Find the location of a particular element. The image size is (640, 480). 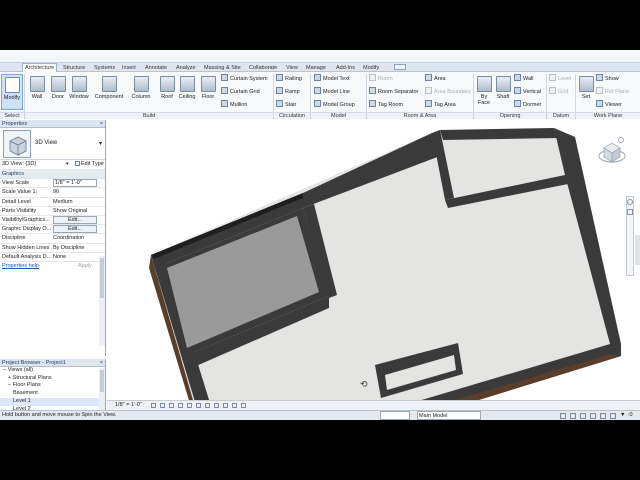

panel-circulation: Circulation is located at coordinates (292, 115).